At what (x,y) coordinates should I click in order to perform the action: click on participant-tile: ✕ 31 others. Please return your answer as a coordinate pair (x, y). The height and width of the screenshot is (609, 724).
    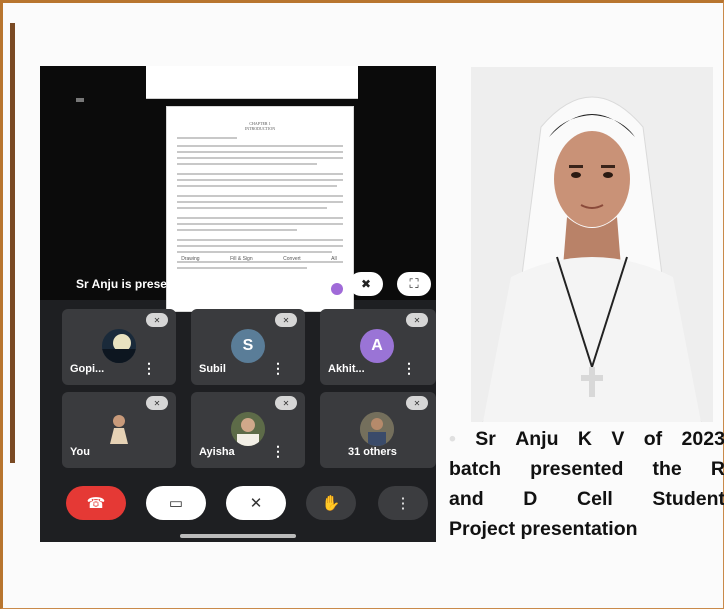
    Looking at the image, I should click on (378, 430).